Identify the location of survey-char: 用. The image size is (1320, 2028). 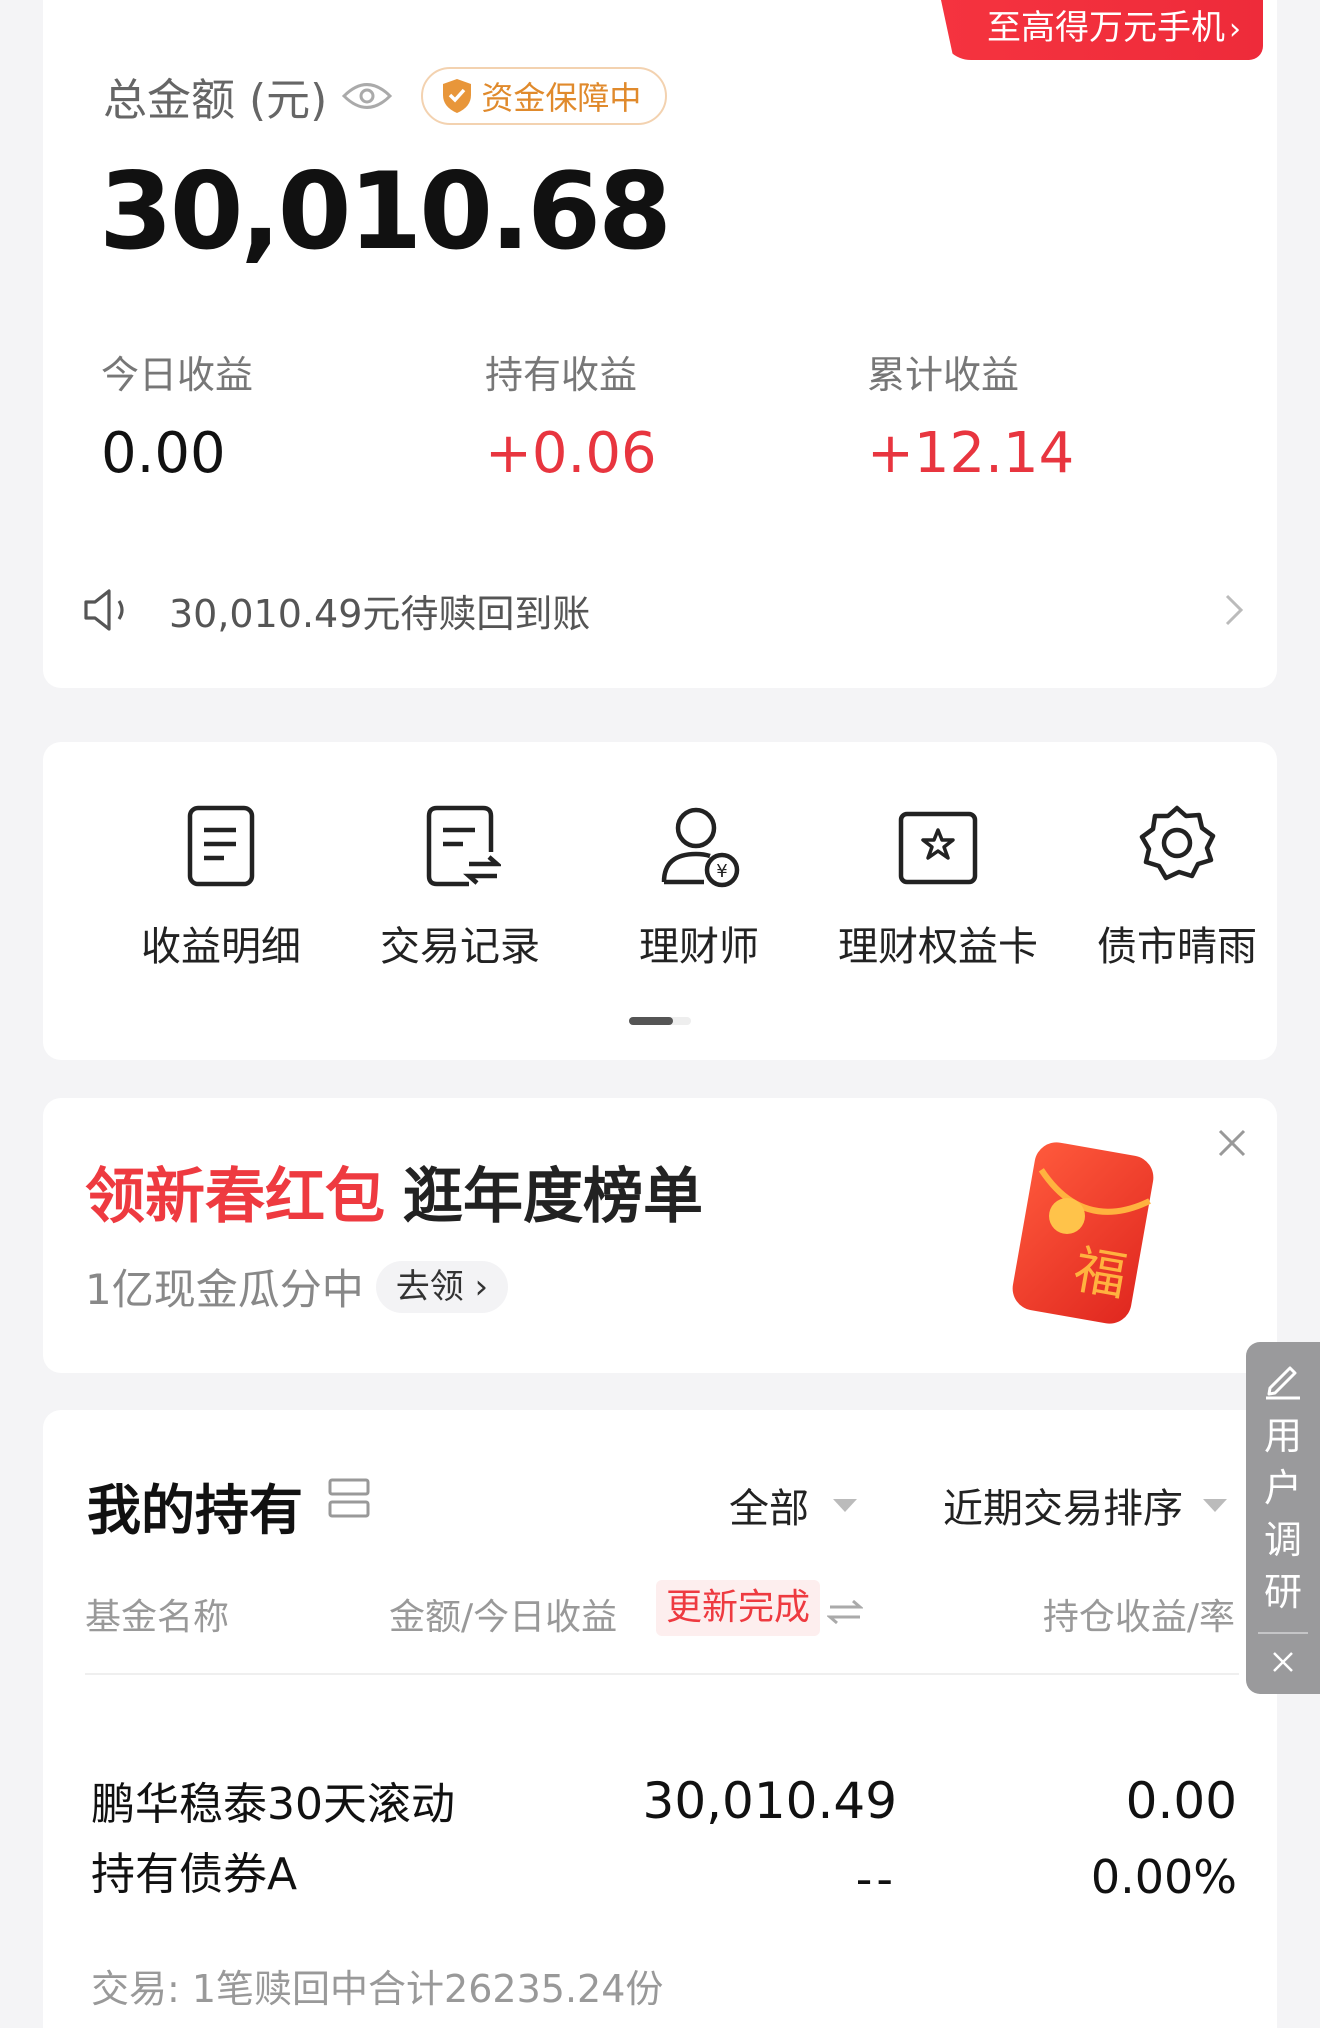
(1282, 1436).